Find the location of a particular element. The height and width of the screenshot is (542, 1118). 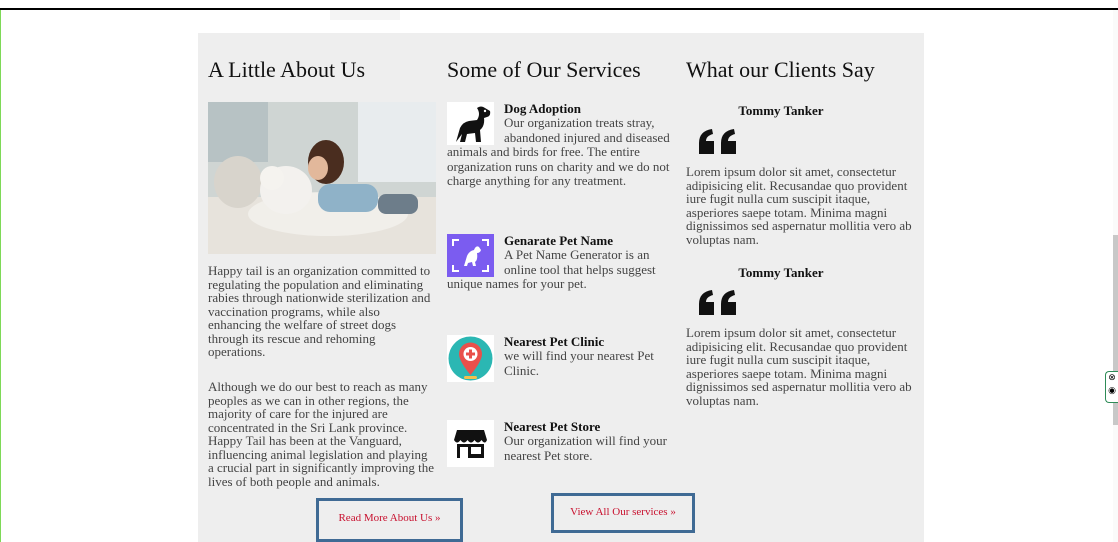

services-heading: Some of Our Services is located at coordinates (544, 69).